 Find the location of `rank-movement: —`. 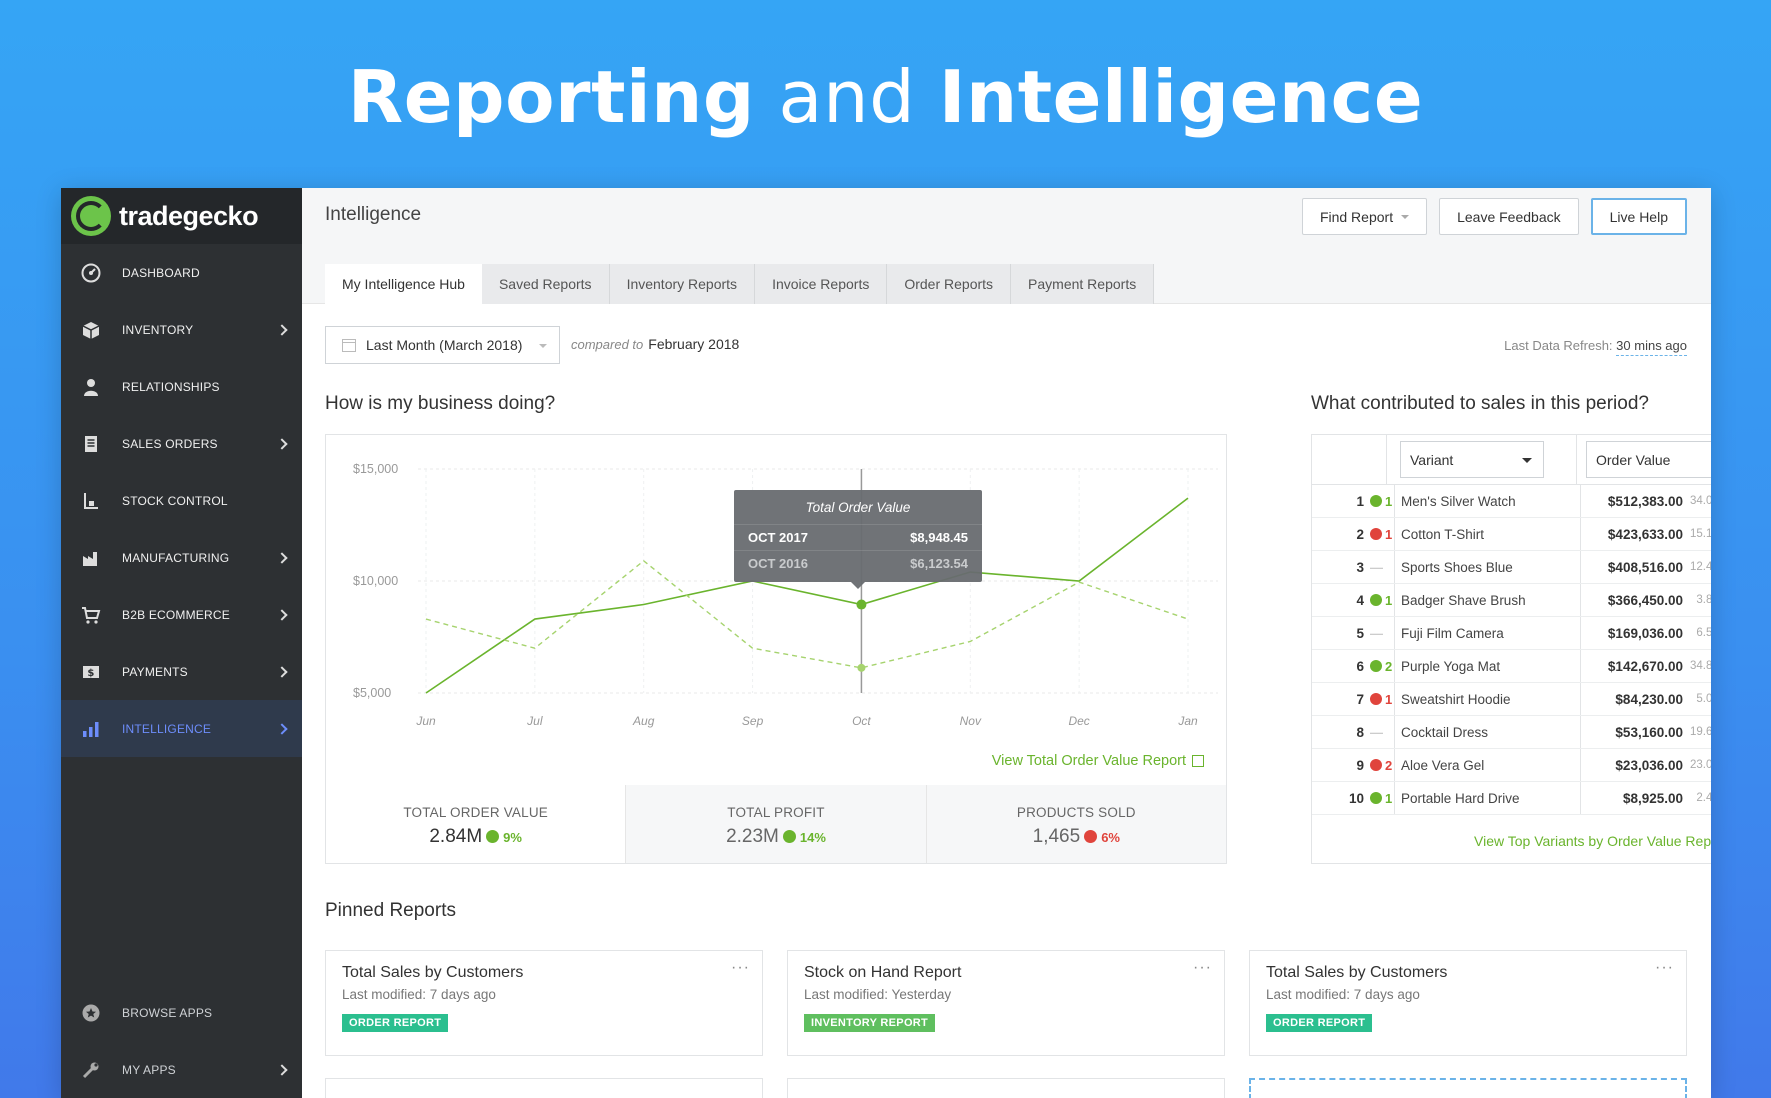

rank-movement: — is located at coordinates (1379, 567).